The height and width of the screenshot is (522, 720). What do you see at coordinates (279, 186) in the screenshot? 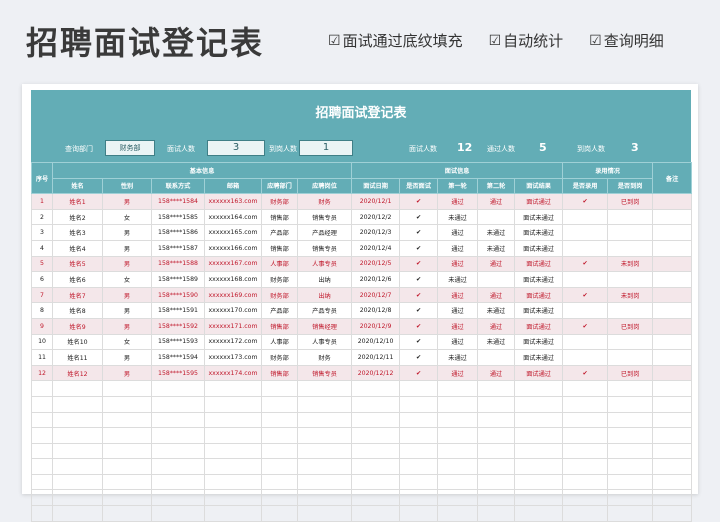
I see `column-header: 应聘部门` at bounding box center [279, 186].